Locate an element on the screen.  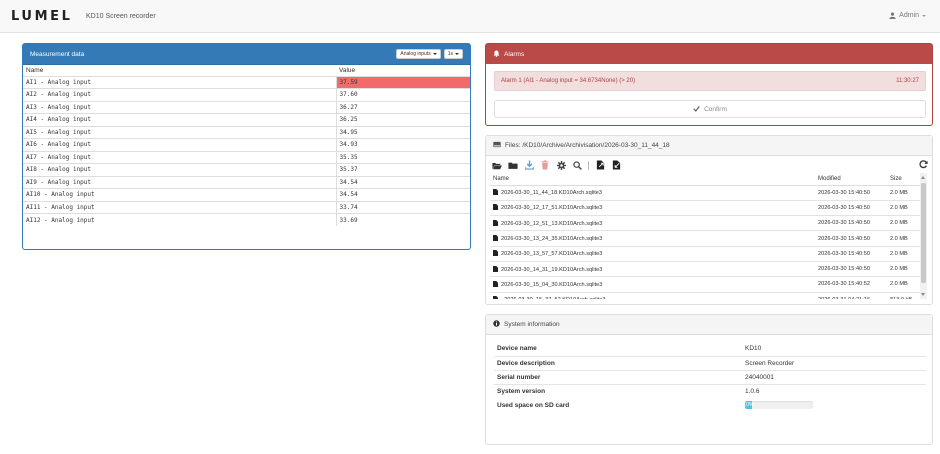
measurement-table-header: Name Value is located at coordinates (246, 71).